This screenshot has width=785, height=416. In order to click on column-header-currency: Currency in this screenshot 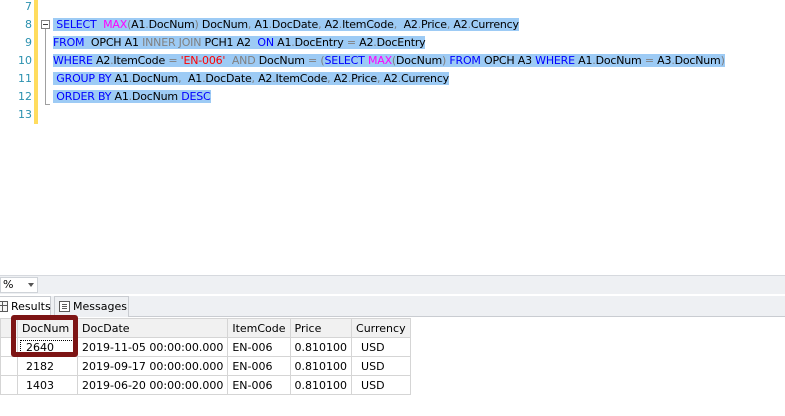, I will do `click(381, 328)`.